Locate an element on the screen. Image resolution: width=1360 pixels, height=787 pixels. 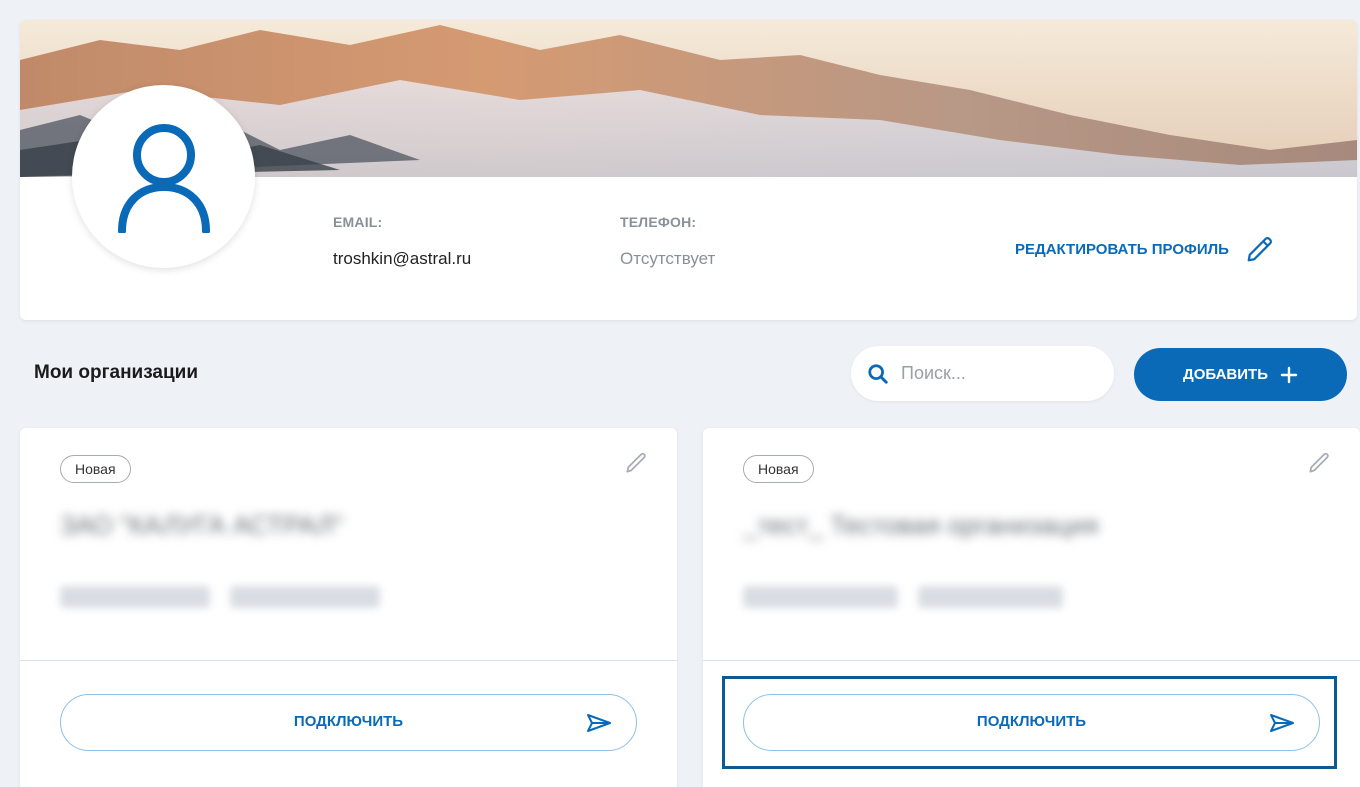
email-value: troshkin@astral.ru is located at coordinates (402, 258).